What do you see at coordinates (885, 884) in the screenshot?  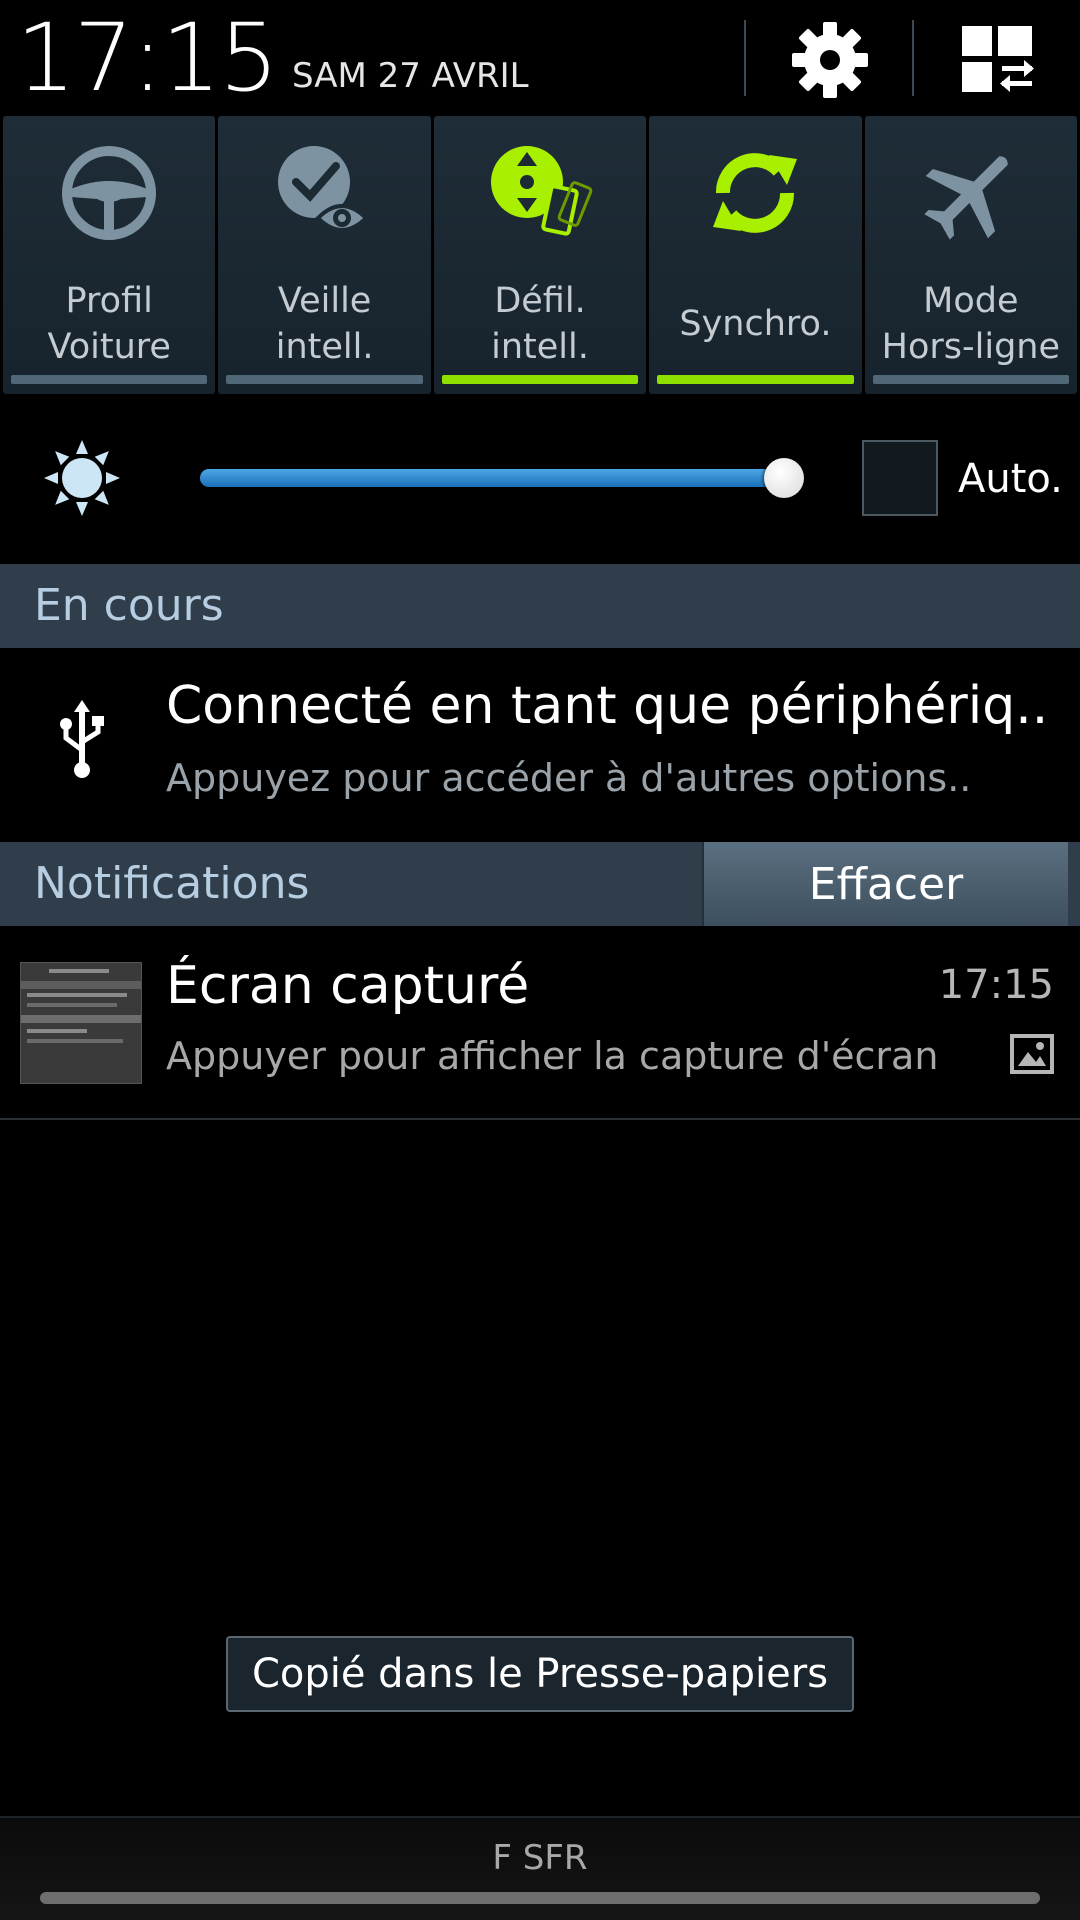 I see `clear-button: Effacer` at bounding box center [885, 884].